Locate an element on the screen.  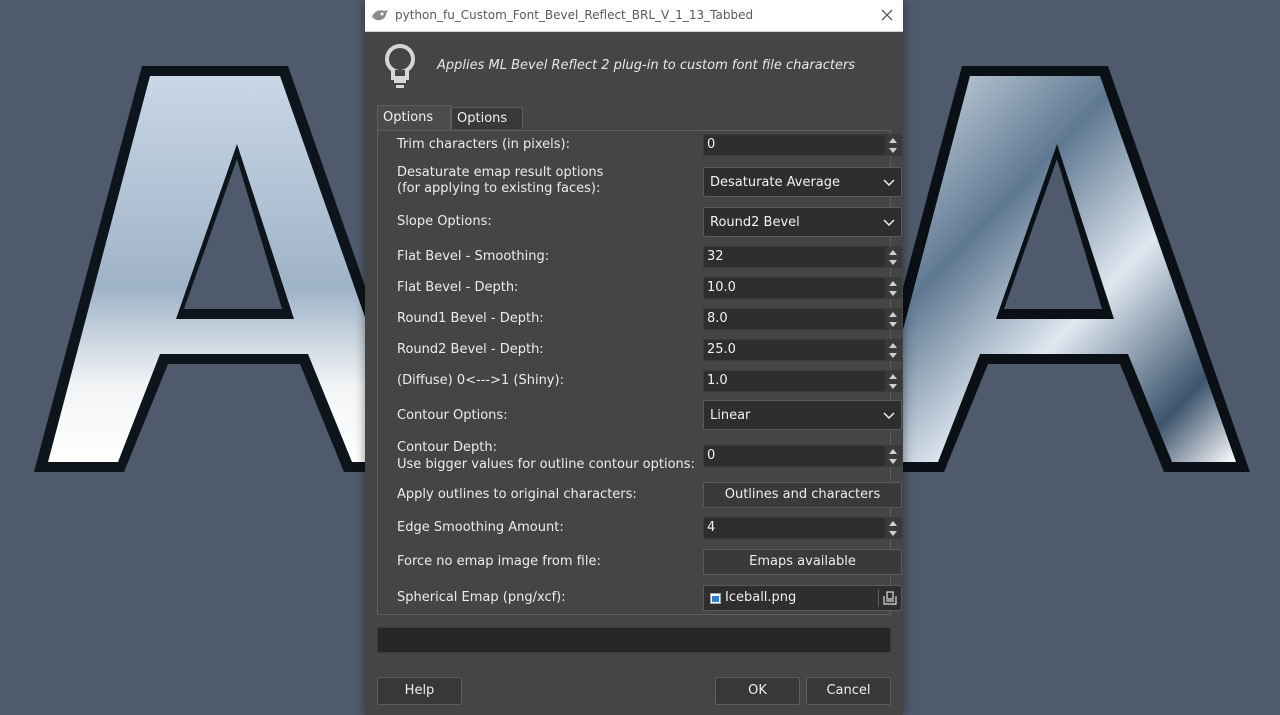
spherical-emap-label: Spherical Emap (png/xcf): is located at coordinates (481, 597).